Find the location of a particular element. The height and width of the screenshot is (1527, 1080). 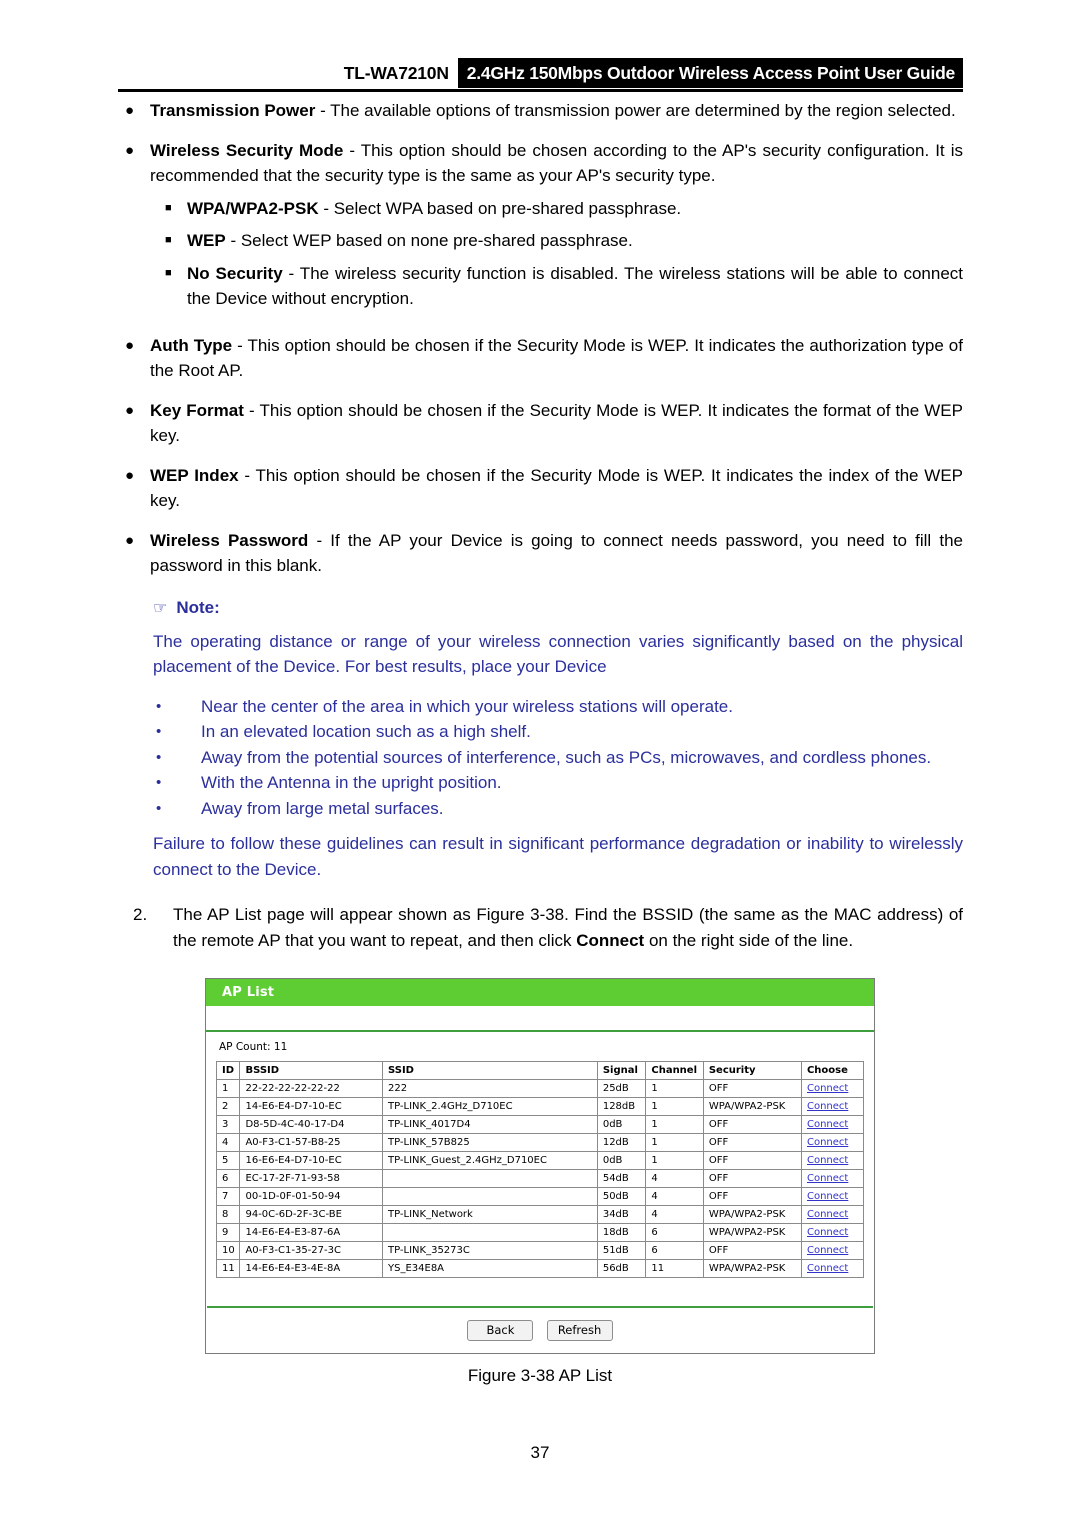

ap-table-spacer is located at coordinates (540, 1292).